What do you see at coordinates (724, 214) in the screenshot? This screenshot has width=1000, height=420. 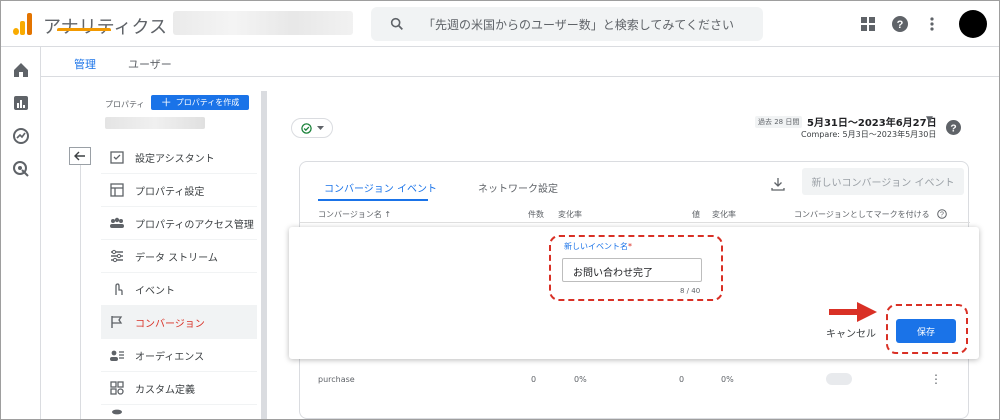 I see `column-header-value-change: 変化率` at bounding box center [724, 214].